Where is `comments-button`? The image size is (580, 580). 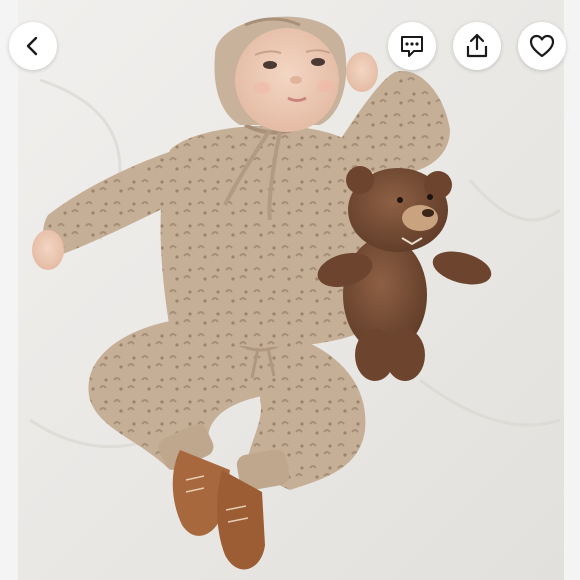
comments-button is located at coordinates (412, 46).